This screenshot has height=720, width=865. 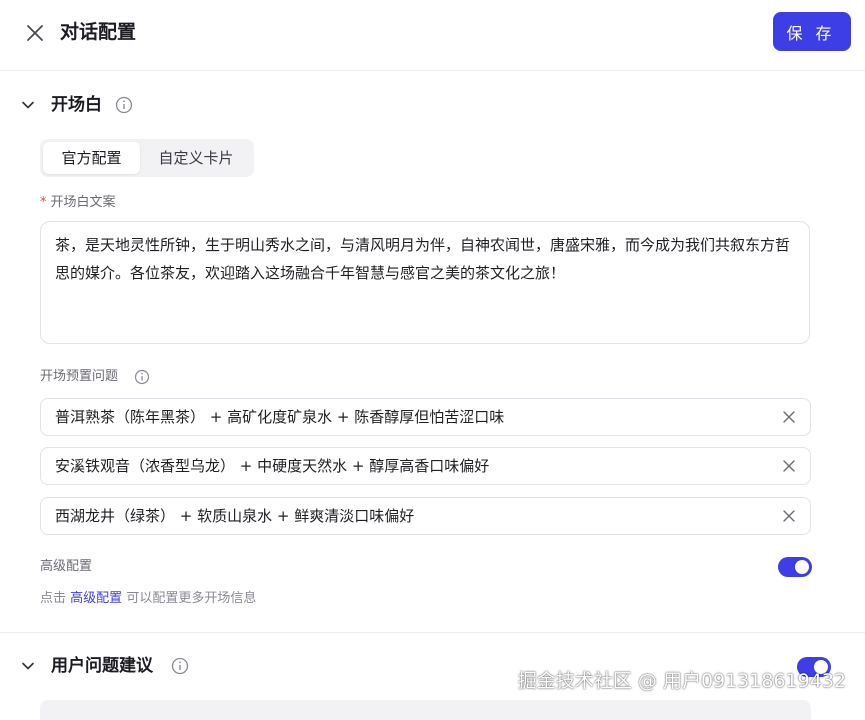 I want to click on tab-official-config: 官方配置, so click(x=91, y=158).